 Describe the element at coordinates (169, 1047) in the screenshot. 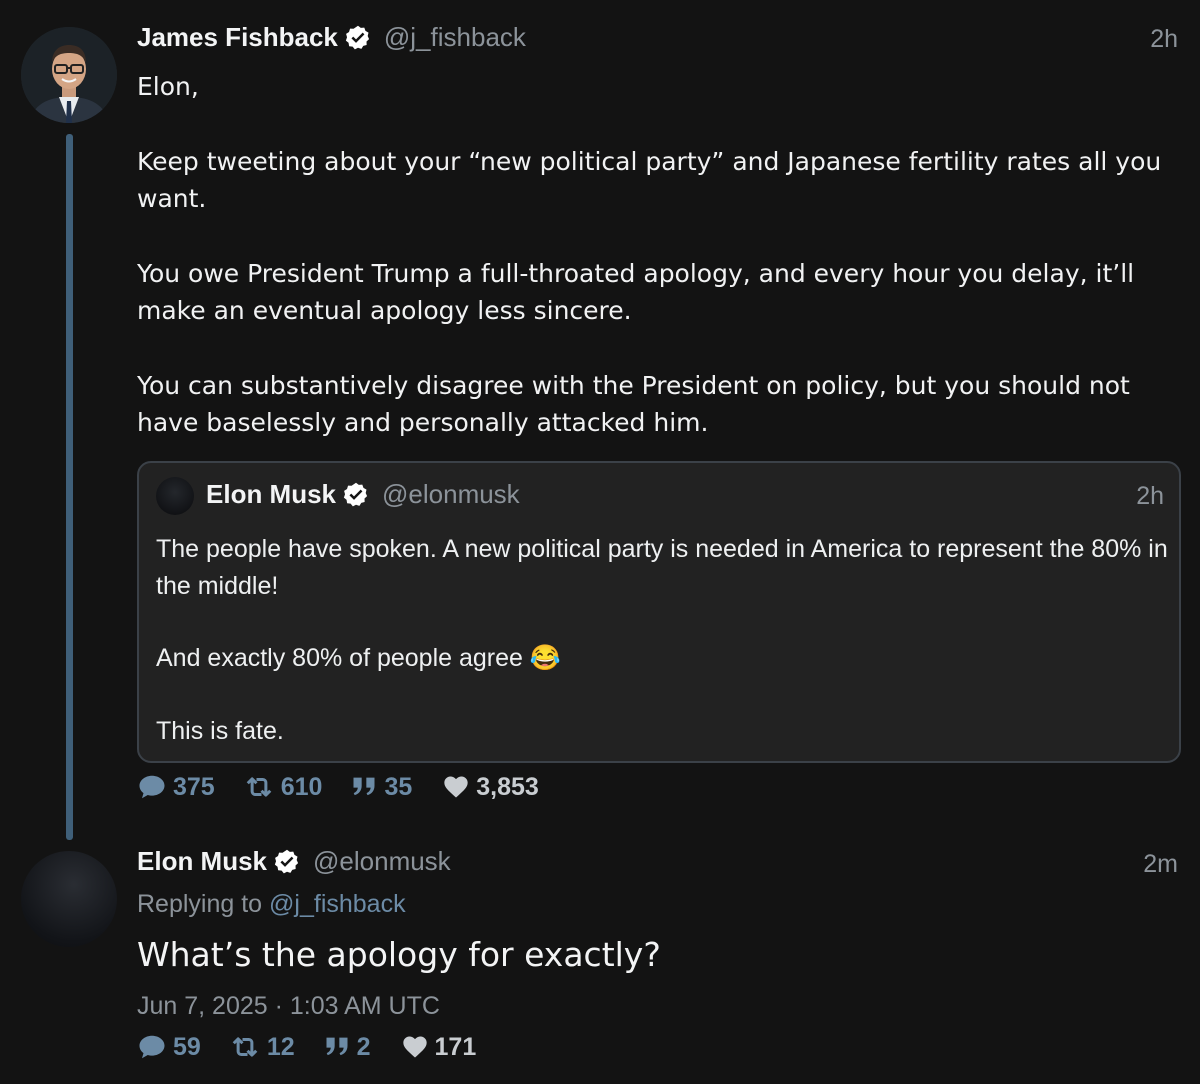

I see `reply-count: 59` at that location.